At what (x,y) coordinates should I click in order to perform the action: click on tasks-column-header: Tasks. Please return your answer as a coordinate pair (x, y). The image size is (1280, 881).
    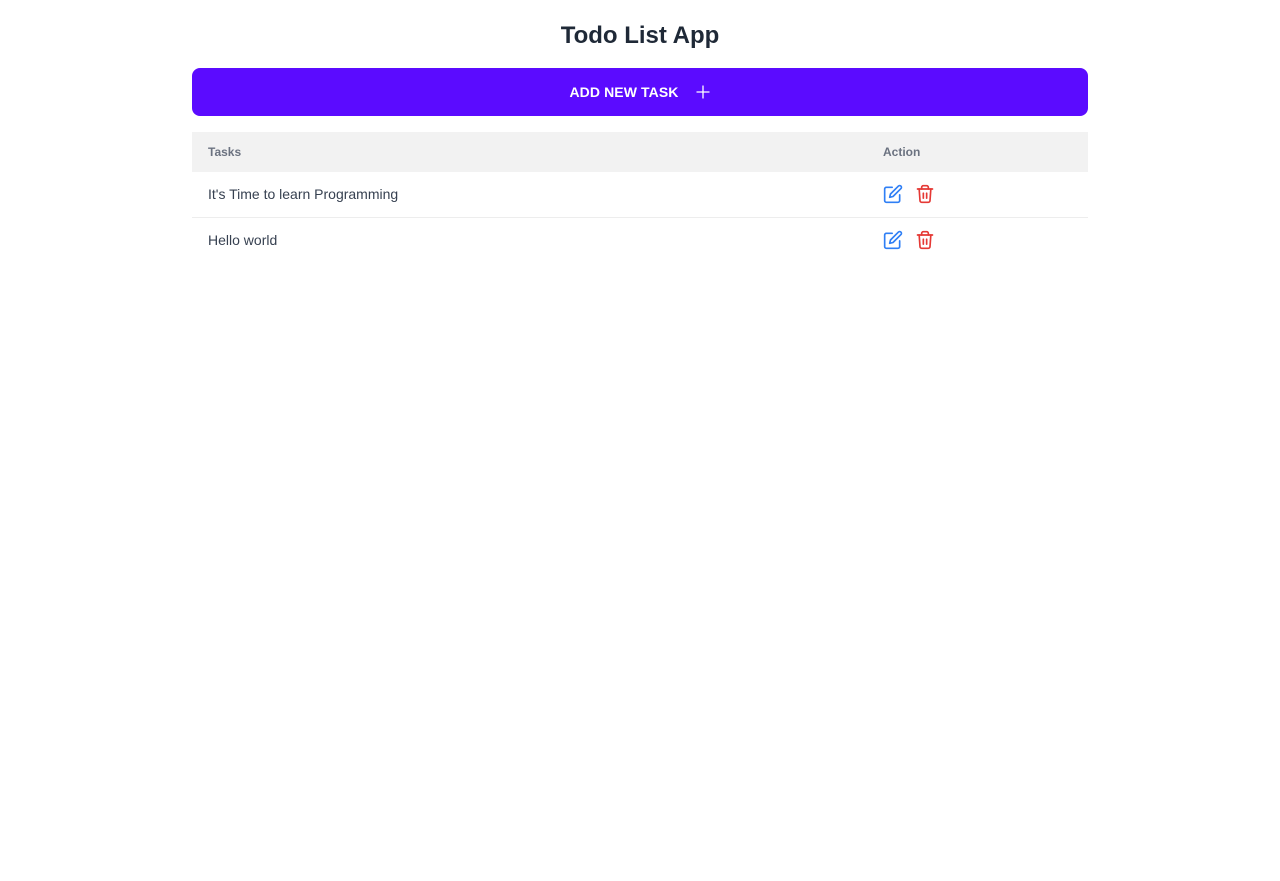
    Looking at the image, I should click on (225, 152).